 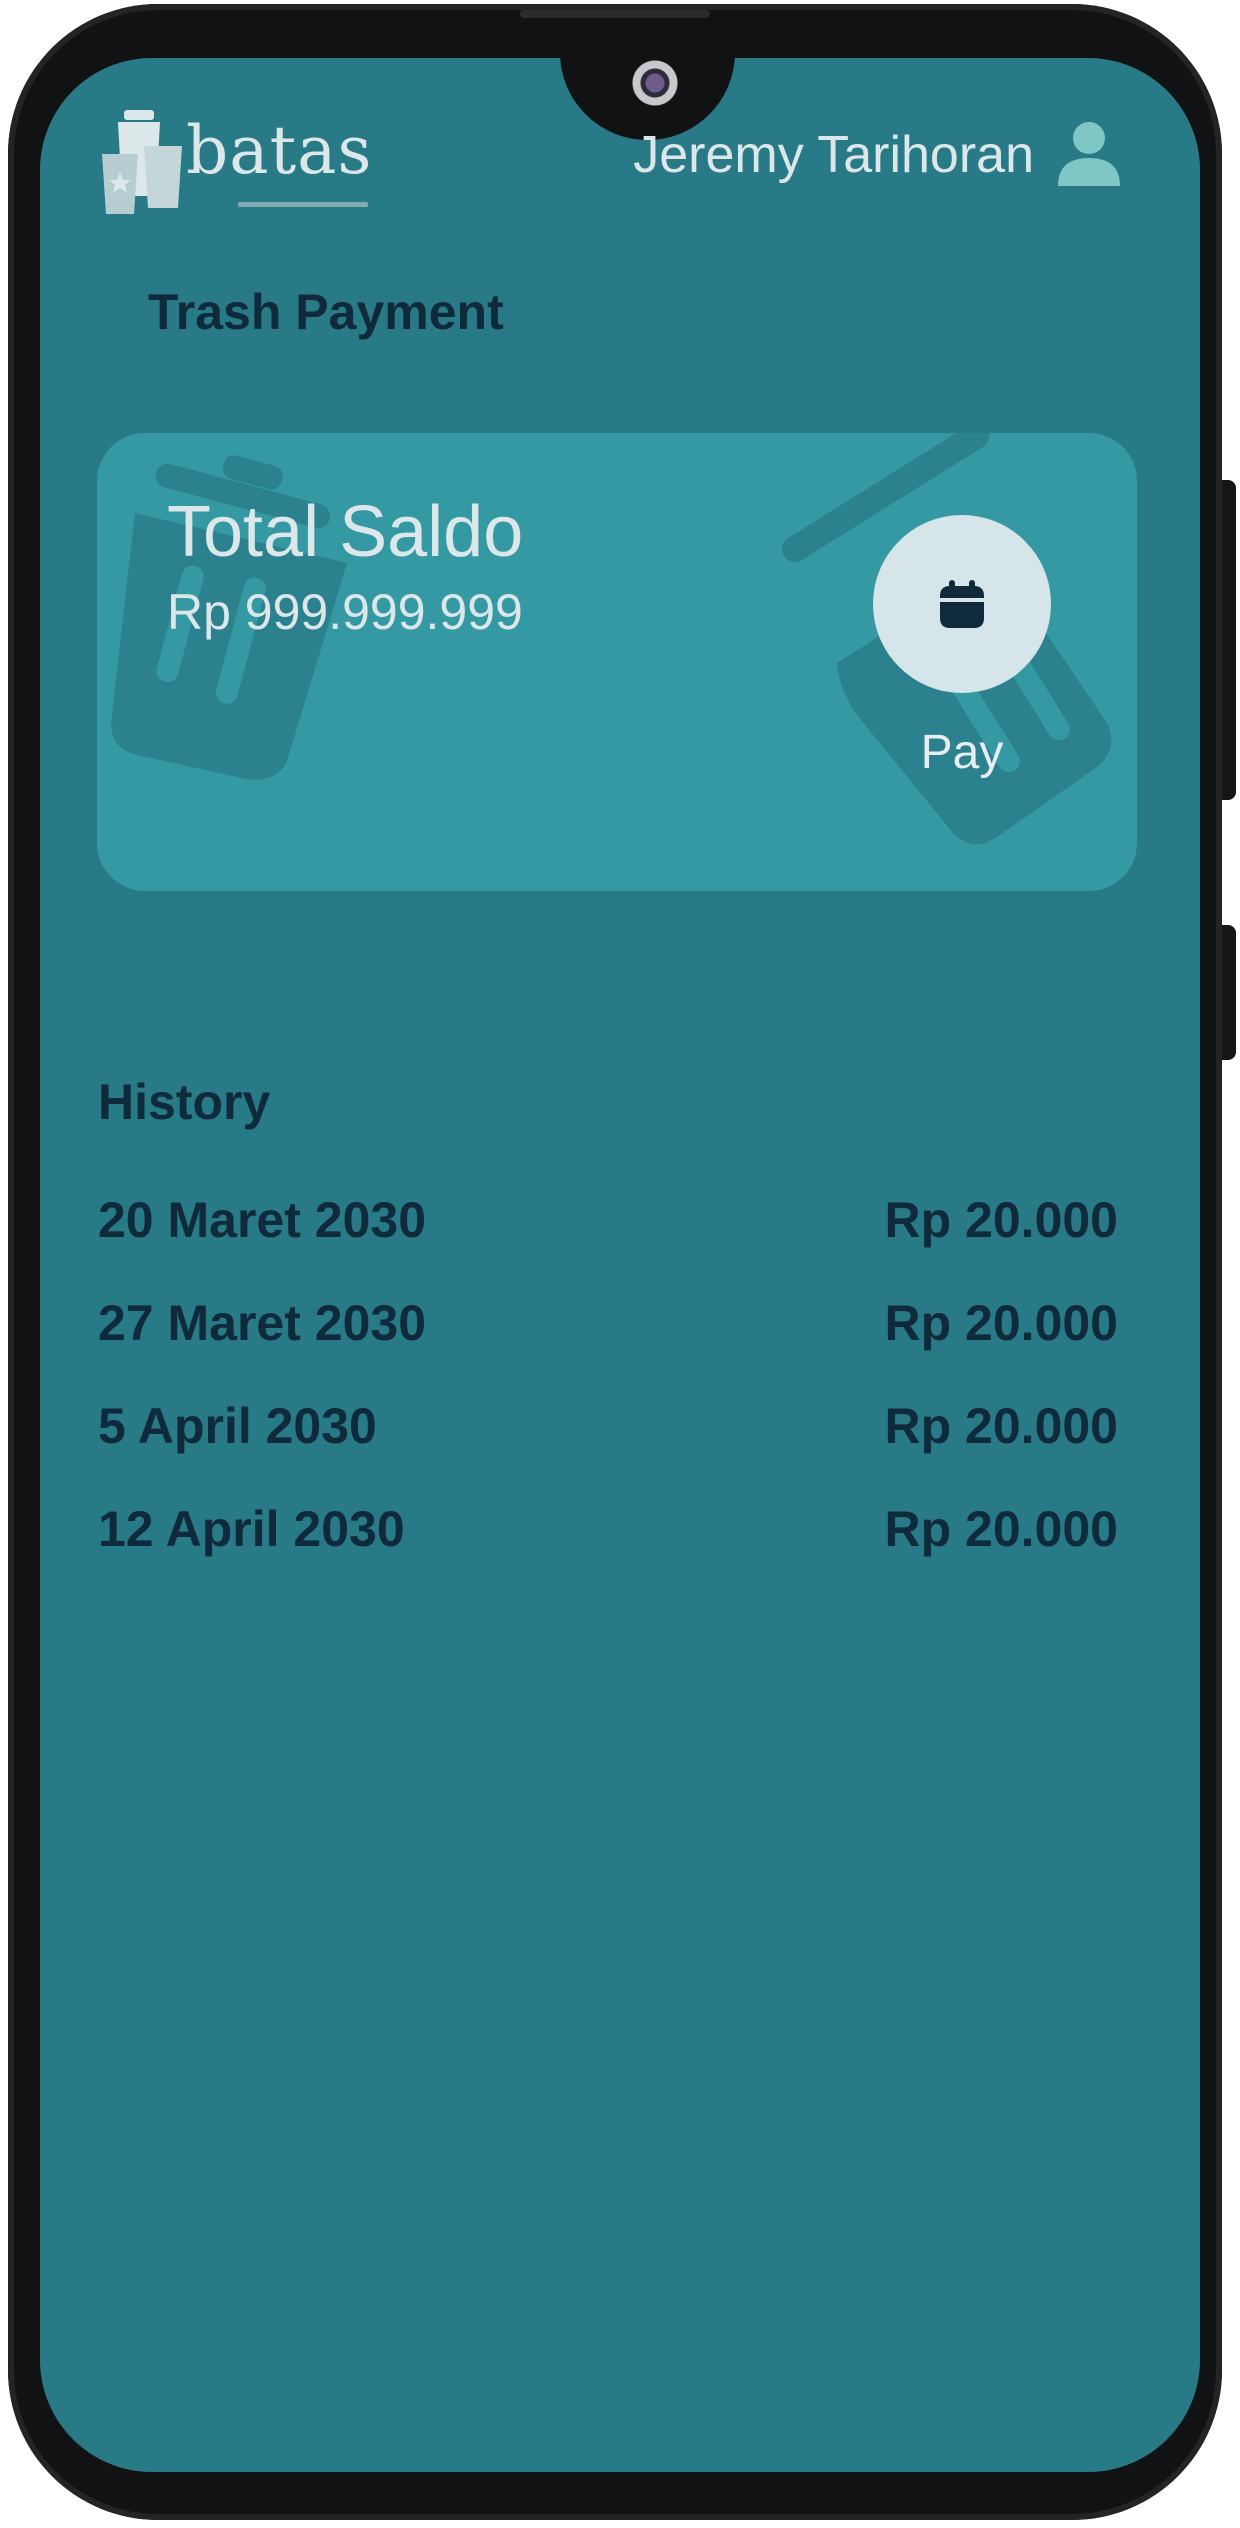 I want to click on volume-button, so click(x=1229, y=992).